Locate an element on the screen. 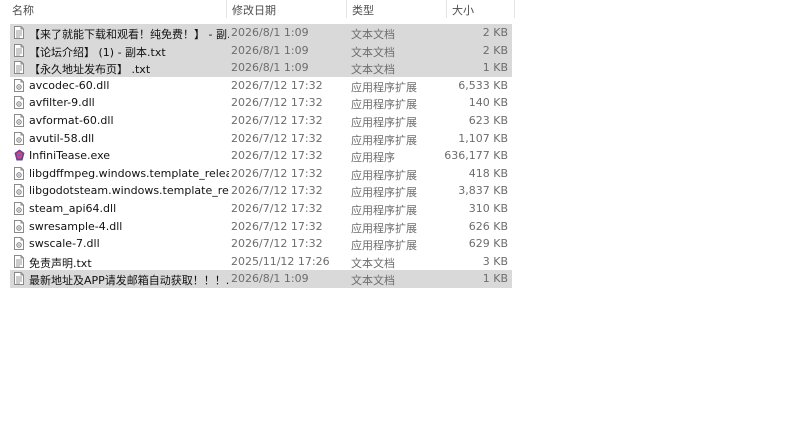 This screenshot has height=421, width=800. exe-app-icon is located at coordinates (19, 155).